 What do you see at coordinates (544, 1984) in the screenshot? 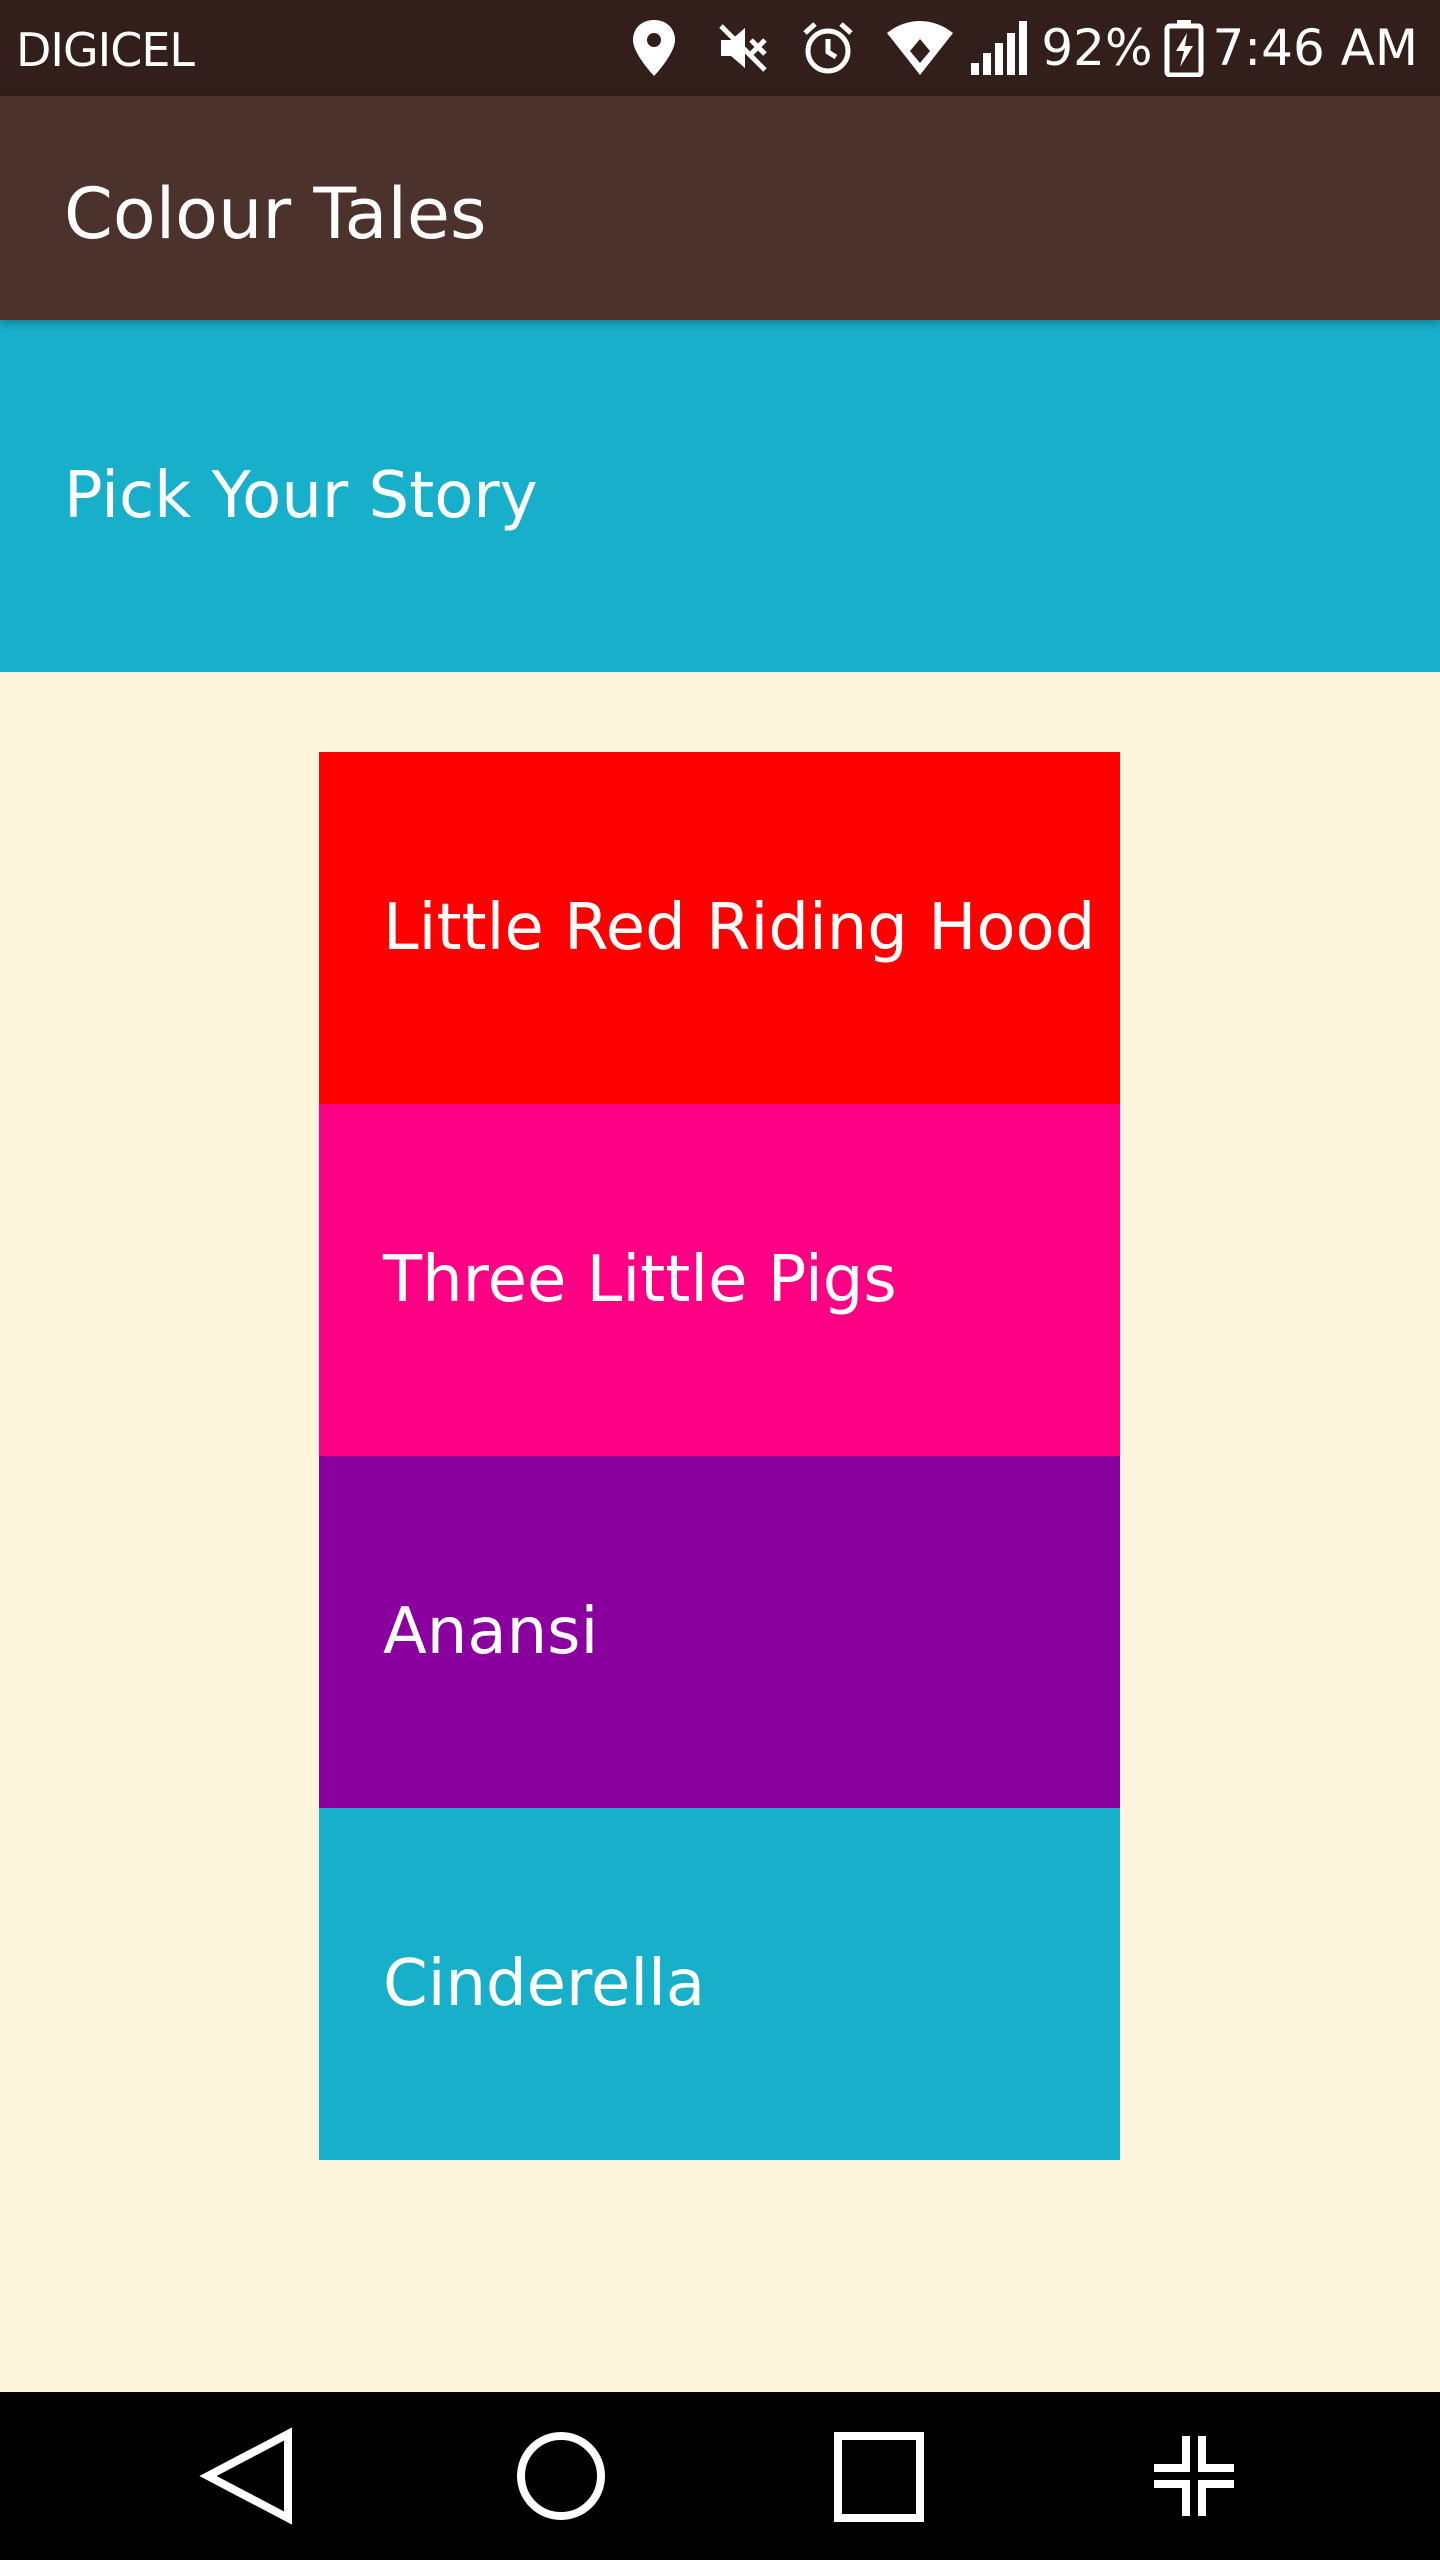
I see `story-label: Cinderella` at bounding box center [544, 1984].